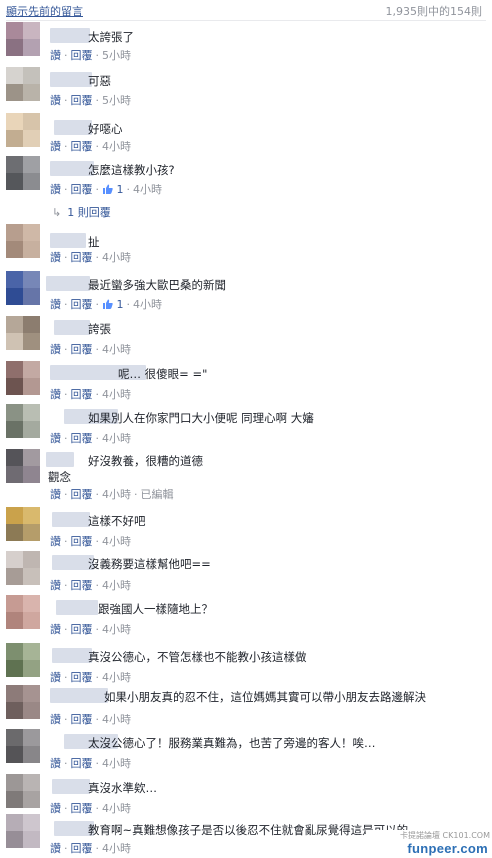 The image size is (492, 858). What do you see at coordinates (57, 212) in the screenshot?
I see `reply-arrow-icon: ↳` at bounding box center [57, 212].